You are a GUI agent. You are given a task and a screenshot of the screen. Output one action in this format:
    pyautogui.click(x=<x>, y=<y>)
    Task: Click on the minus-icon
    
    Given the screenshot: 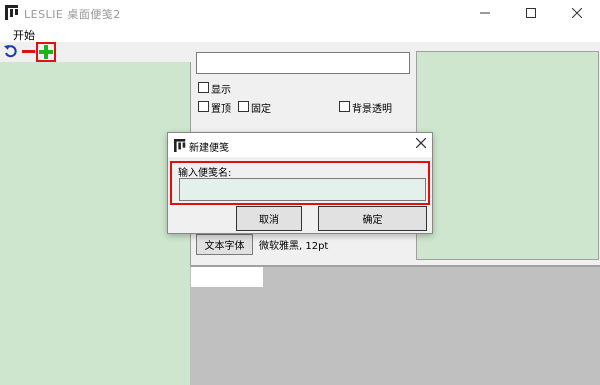 What is the action you would take?
    pyautogui.click(x=28, y=51)
    